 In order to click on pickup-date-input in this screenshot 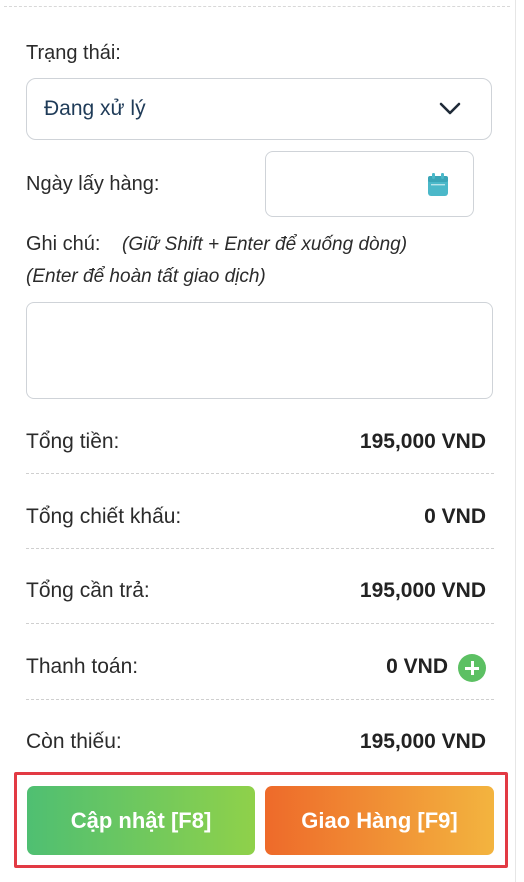, I will do `click(369, 184)`.